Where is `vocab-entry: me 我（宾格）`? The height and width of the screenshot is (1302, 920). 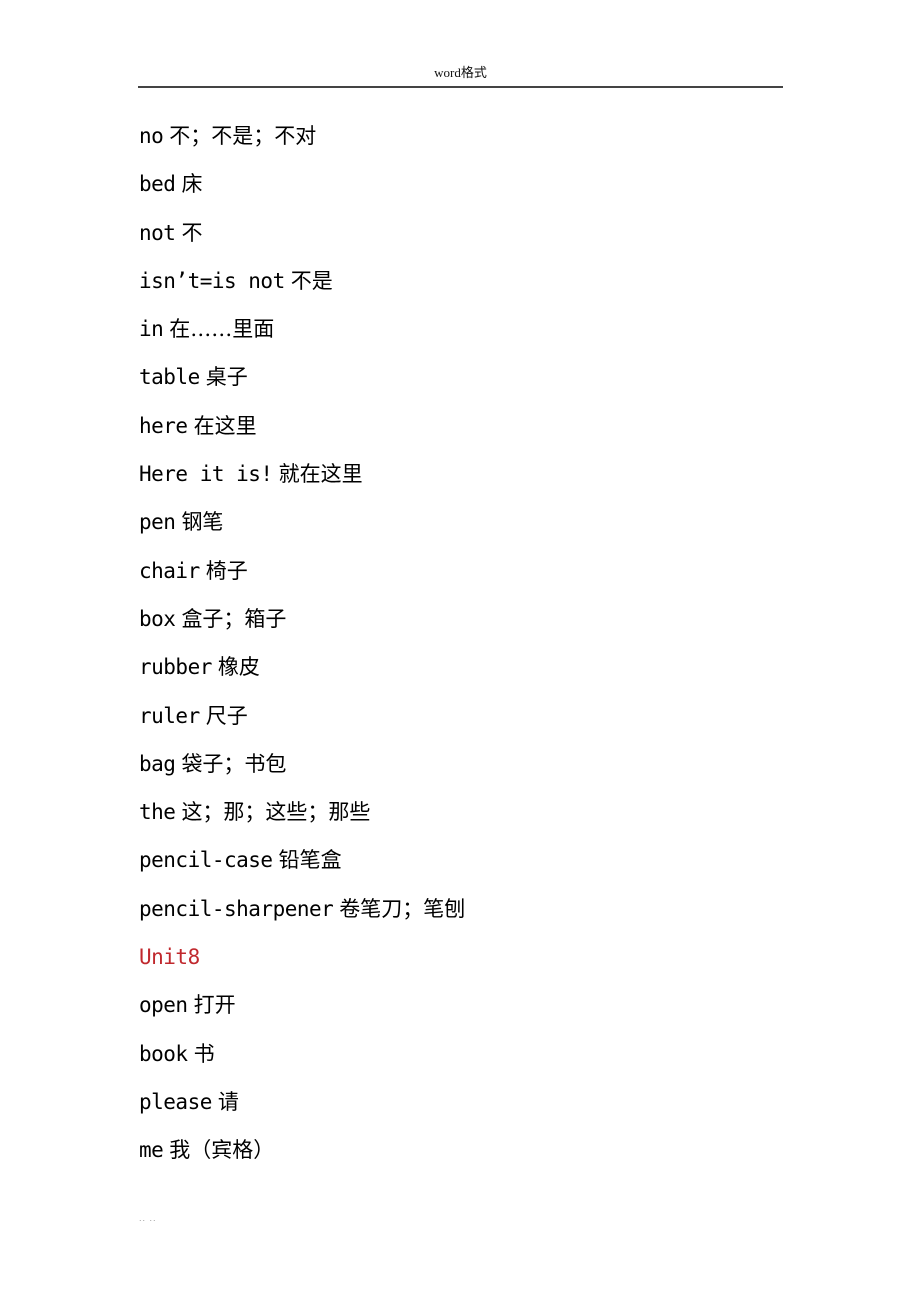 vocab-entry: me 我（宾格） is located at coordinates (302, 1152).